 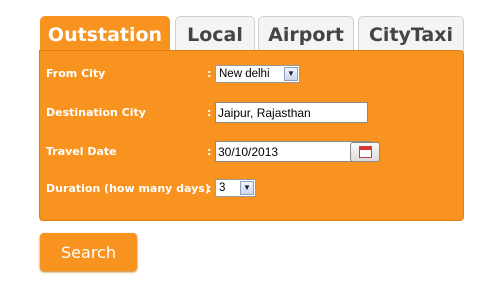 I want to click on tab-airport: Airport, so click(x=306, y=34).